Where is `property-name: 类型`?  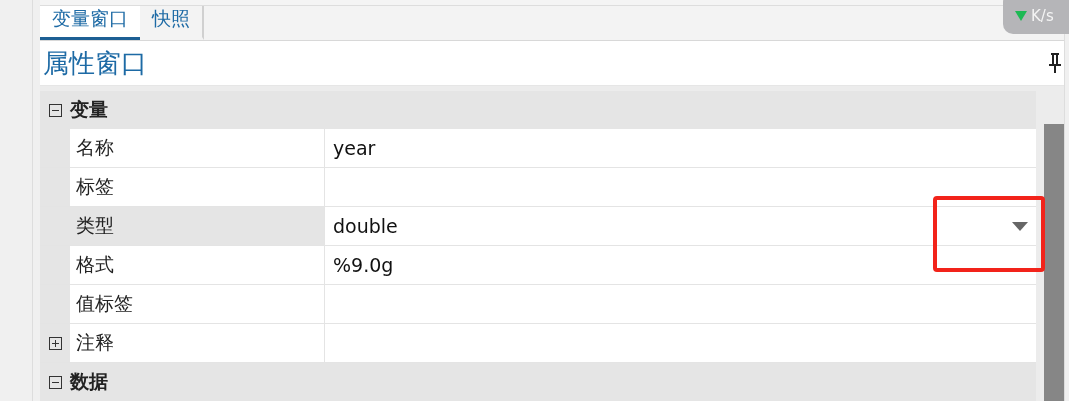 property-name: 类型 is located at coordinates (197, 226).